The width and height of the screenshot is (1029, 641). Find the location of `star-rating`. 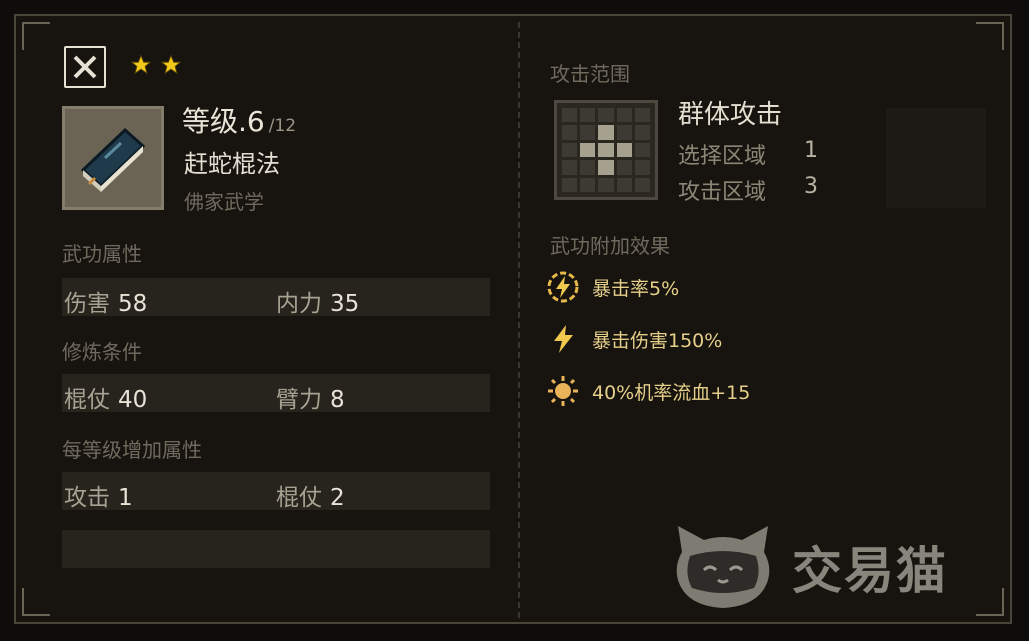

star-rating is located at coordinates (156, 65).